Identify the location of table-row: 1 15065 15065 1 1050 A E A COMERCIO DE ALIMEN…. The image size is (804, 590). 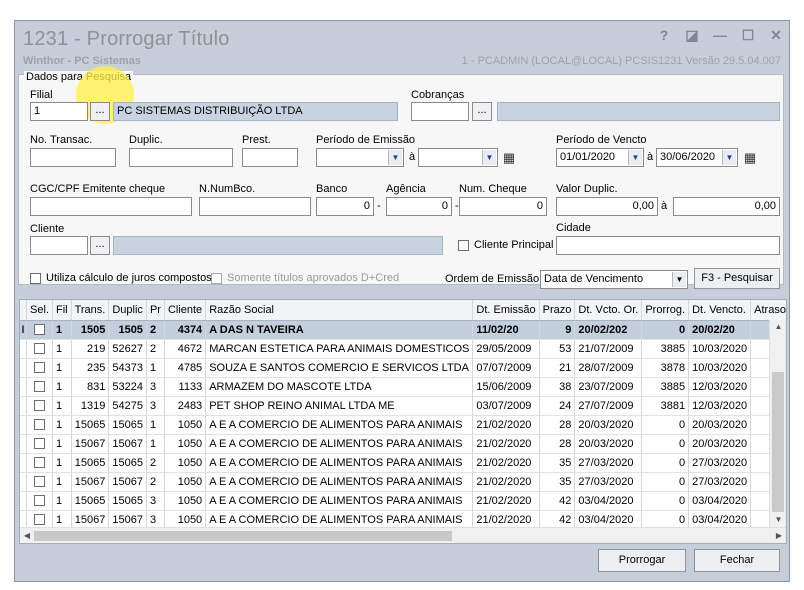
(403, 425).